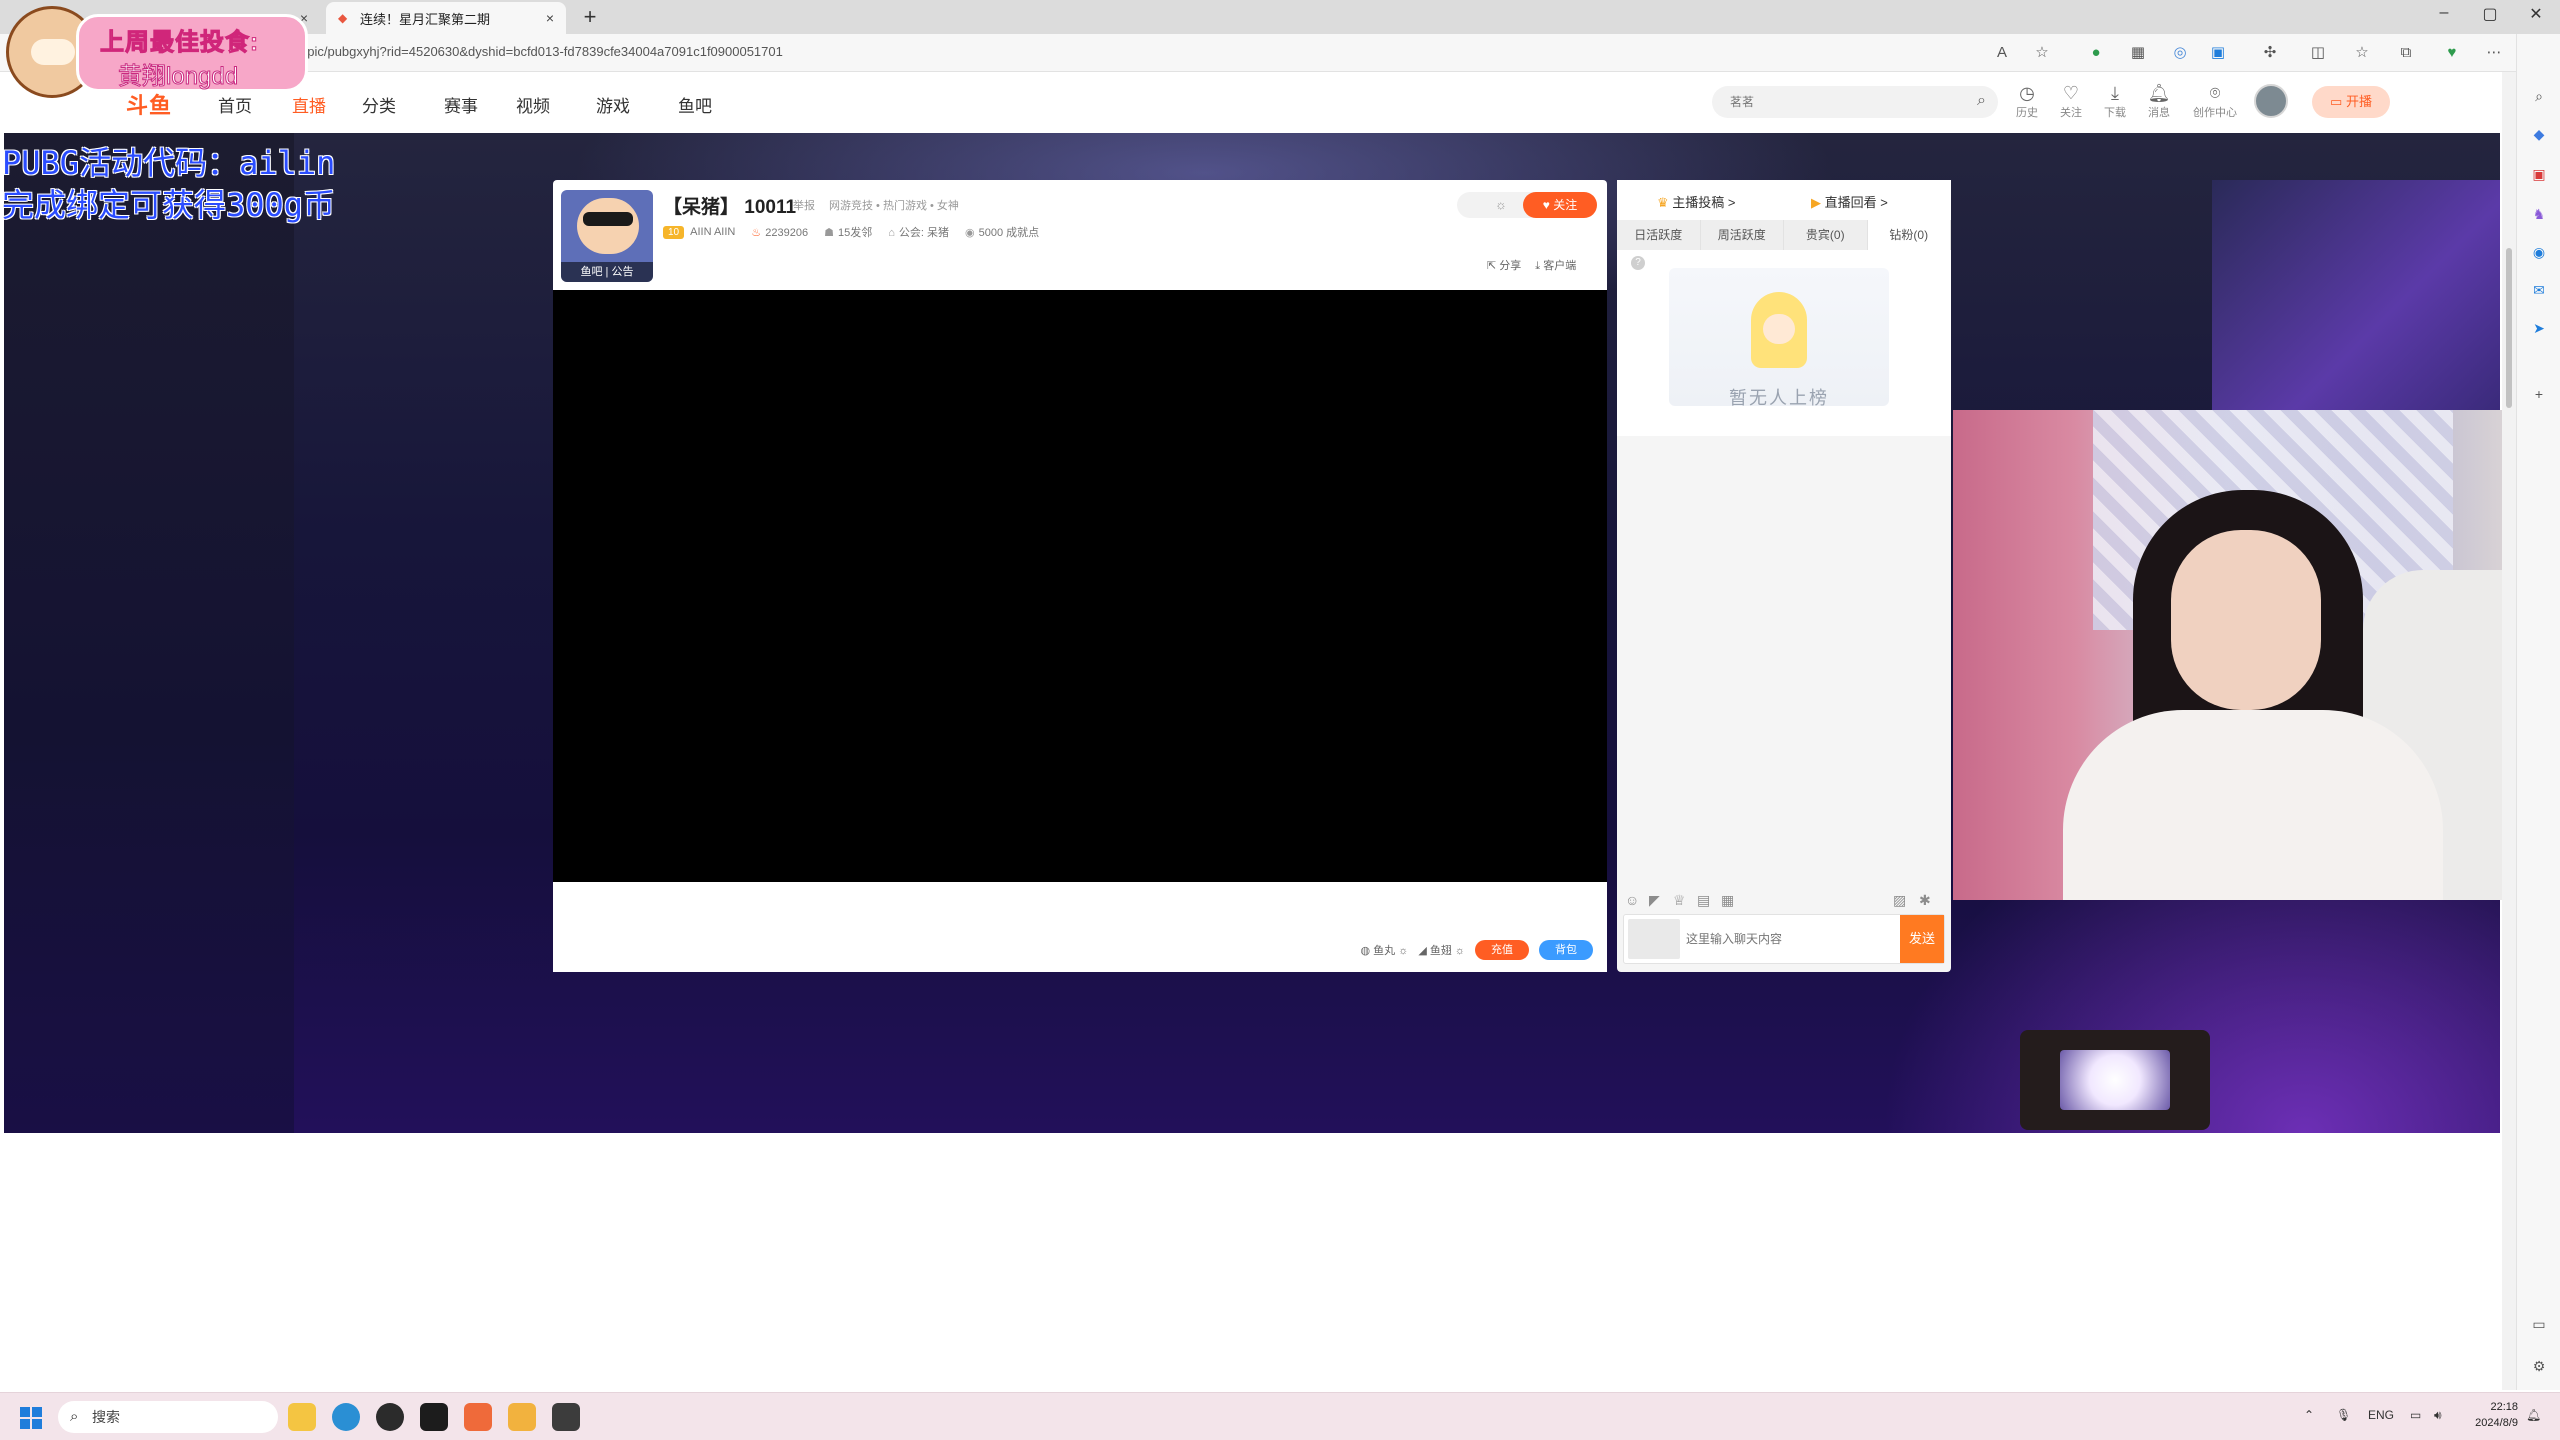  I want to click on sidebar-settings-icon: ⚙, so click(2539, 1366).